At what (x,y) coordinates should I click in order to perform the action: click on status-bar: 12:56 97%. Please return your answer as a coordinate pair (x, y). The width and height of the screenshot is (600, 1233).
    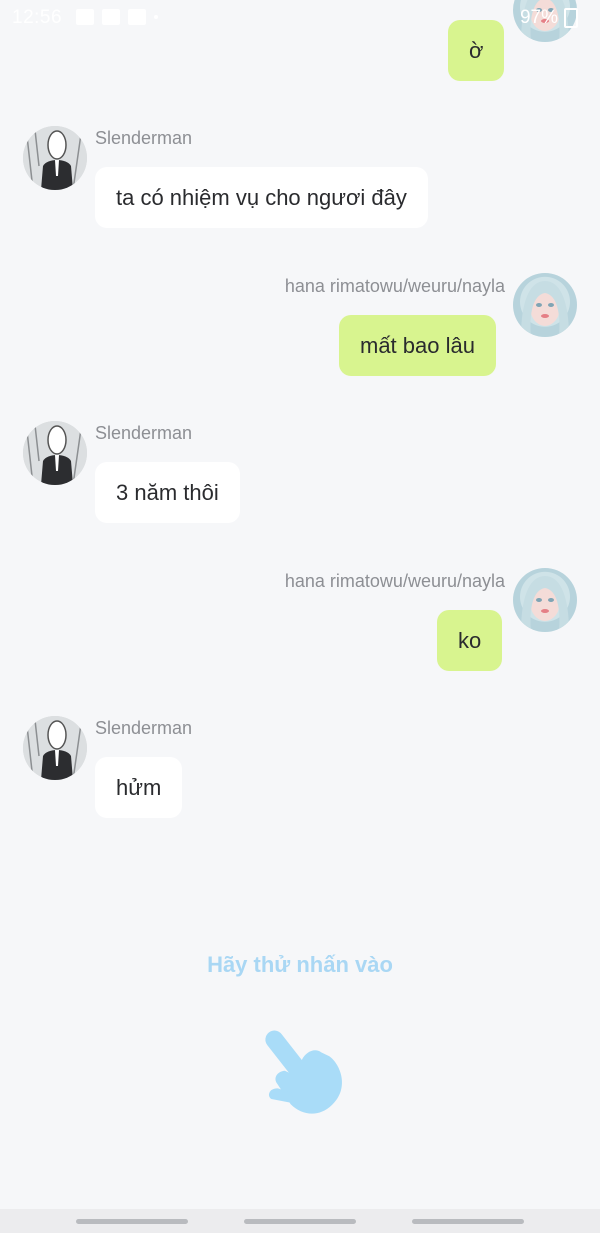
    Looking at the image, I should click on (300, 18).